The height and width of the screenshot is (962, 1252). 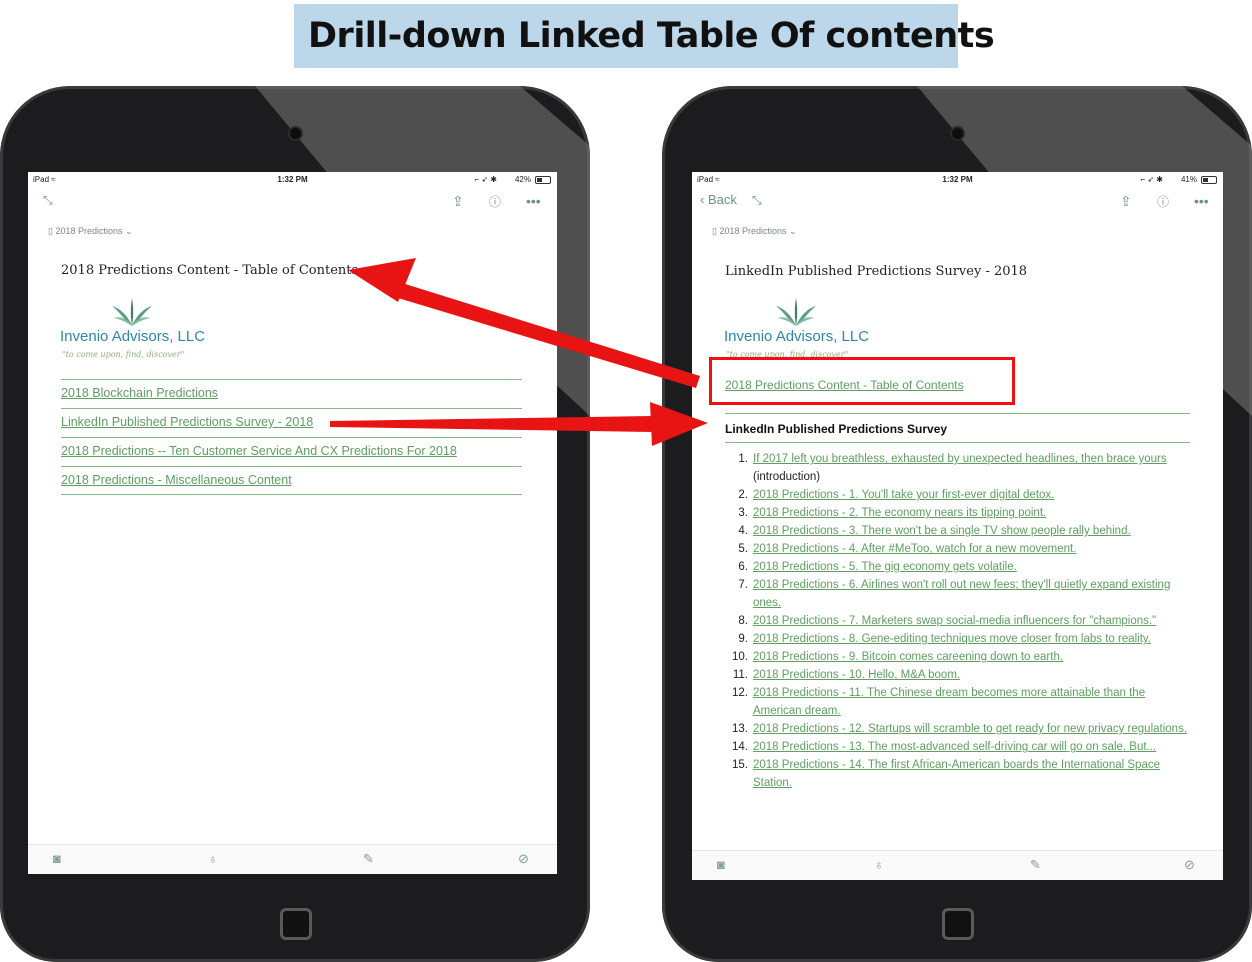 I want to click on annotation-arrows, so click(x=519, y=352).